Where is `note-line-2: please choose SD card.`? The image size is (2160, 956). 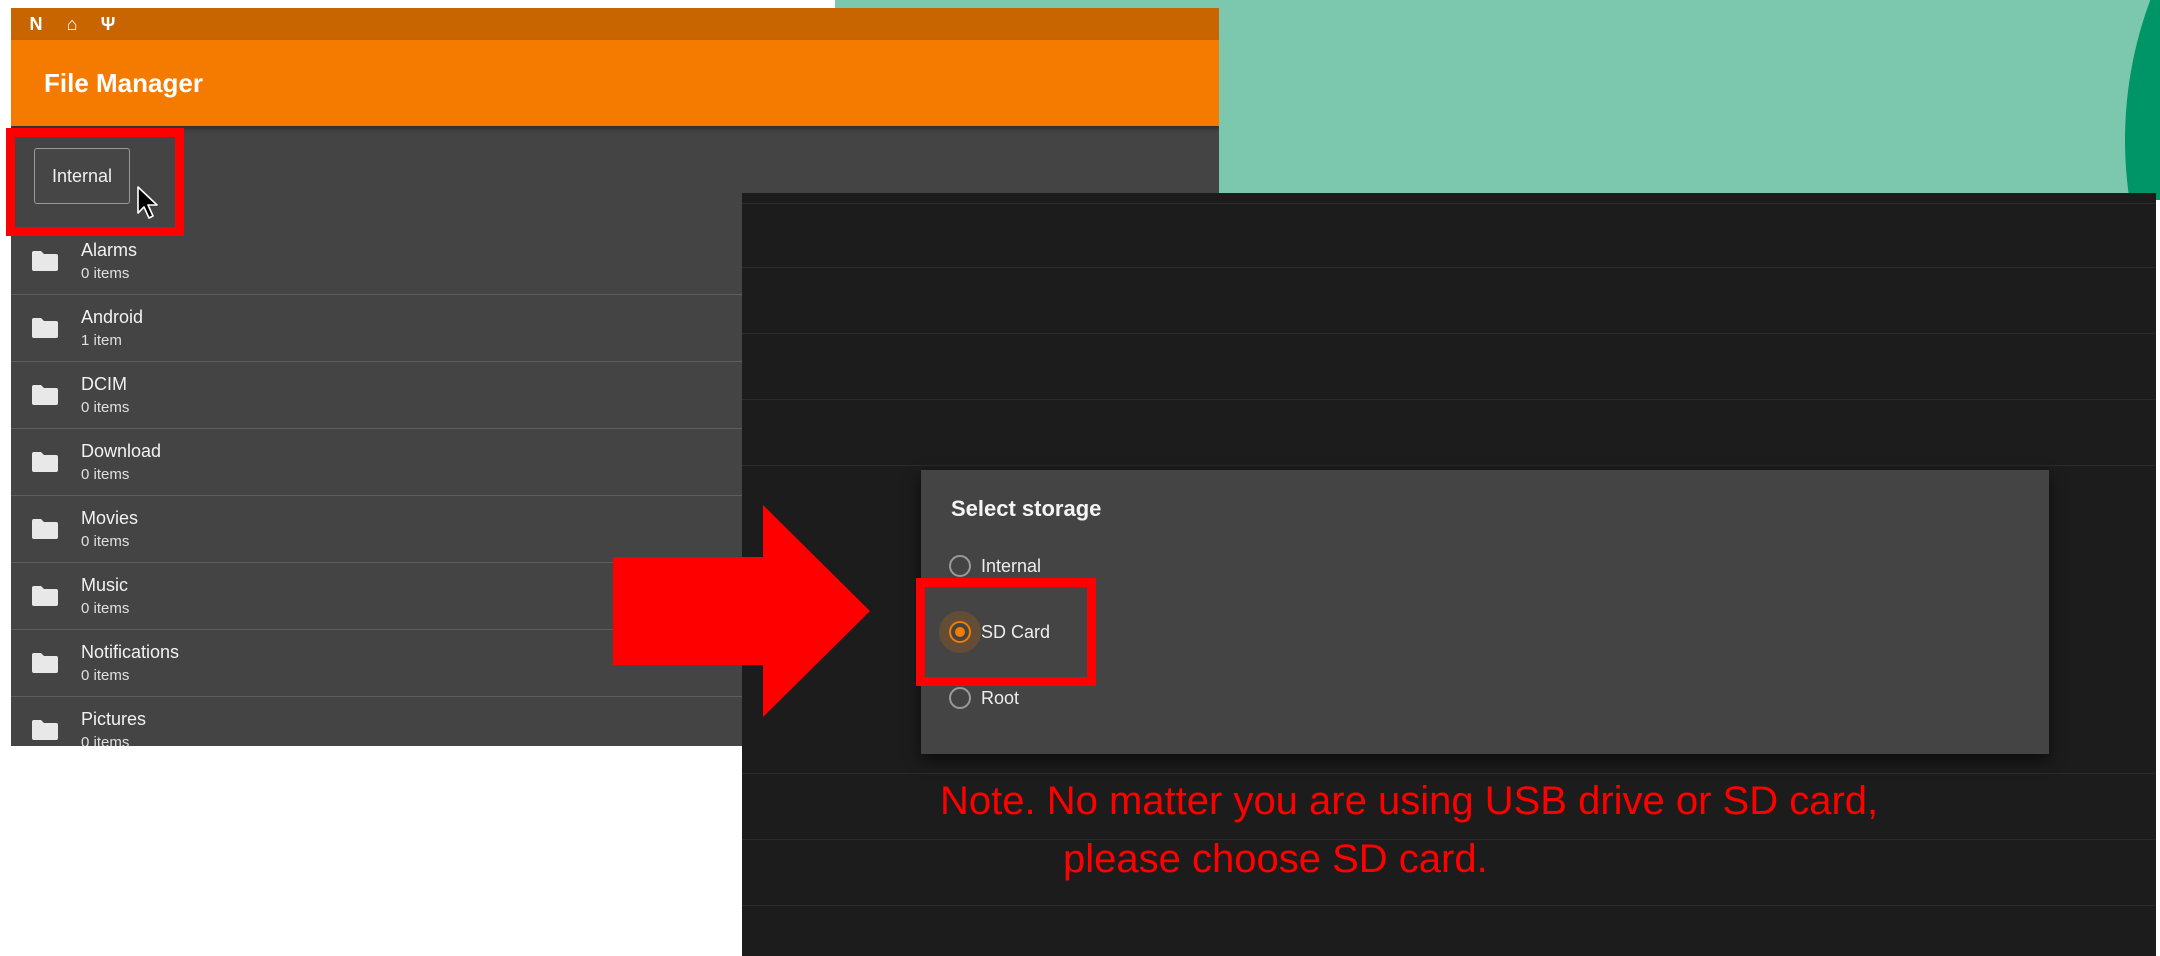
note-line-2: please choose SD card. is located at coordinates (1275, 859).